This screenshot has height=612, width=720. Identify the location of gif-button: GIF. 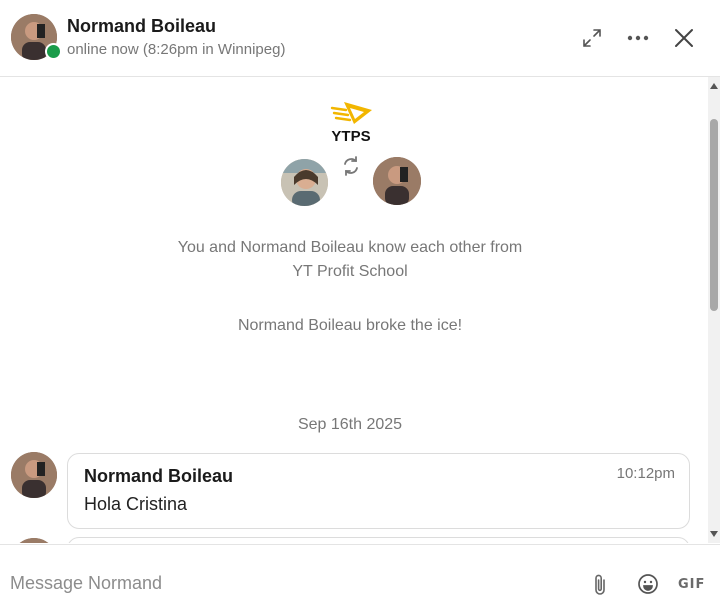
(691, 584).